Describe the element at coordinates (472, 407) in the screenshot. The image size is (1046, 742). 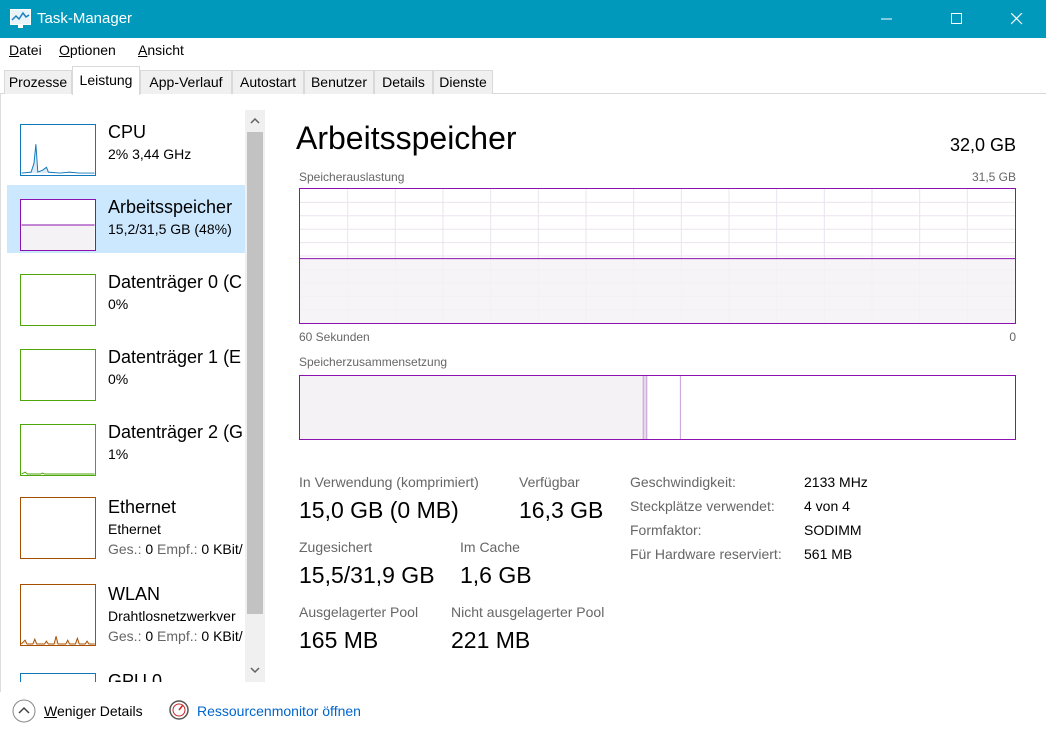
I see `composition-in-use` at that location.